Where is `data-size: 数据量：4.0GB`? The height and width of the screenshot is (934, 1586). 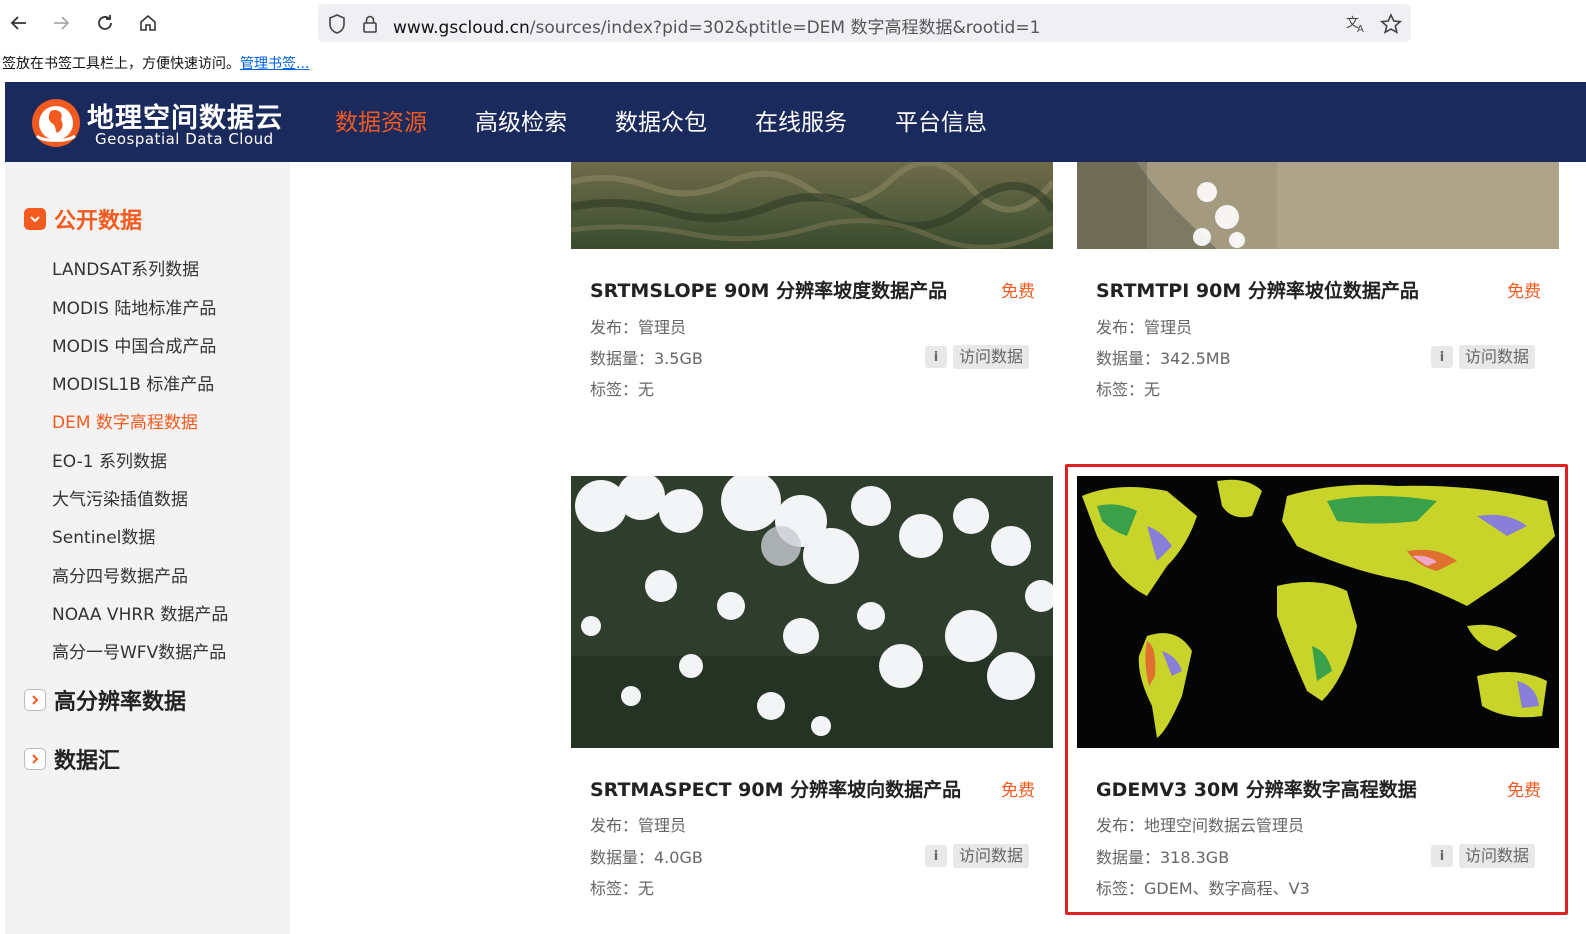 data-size: 数据量：4.0GB is located at coordinates (646, 857).